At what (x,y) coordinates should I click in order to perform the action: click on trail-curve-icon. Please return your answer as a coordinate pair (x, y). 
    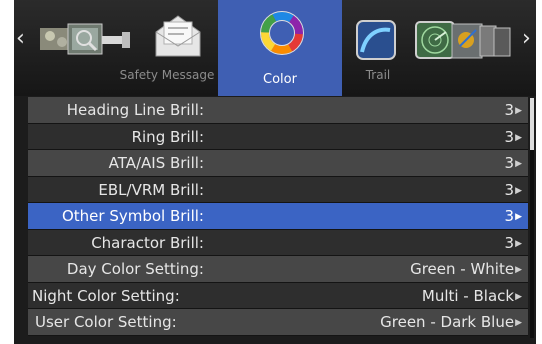
    Looking at the image, I should click on (376, 40).